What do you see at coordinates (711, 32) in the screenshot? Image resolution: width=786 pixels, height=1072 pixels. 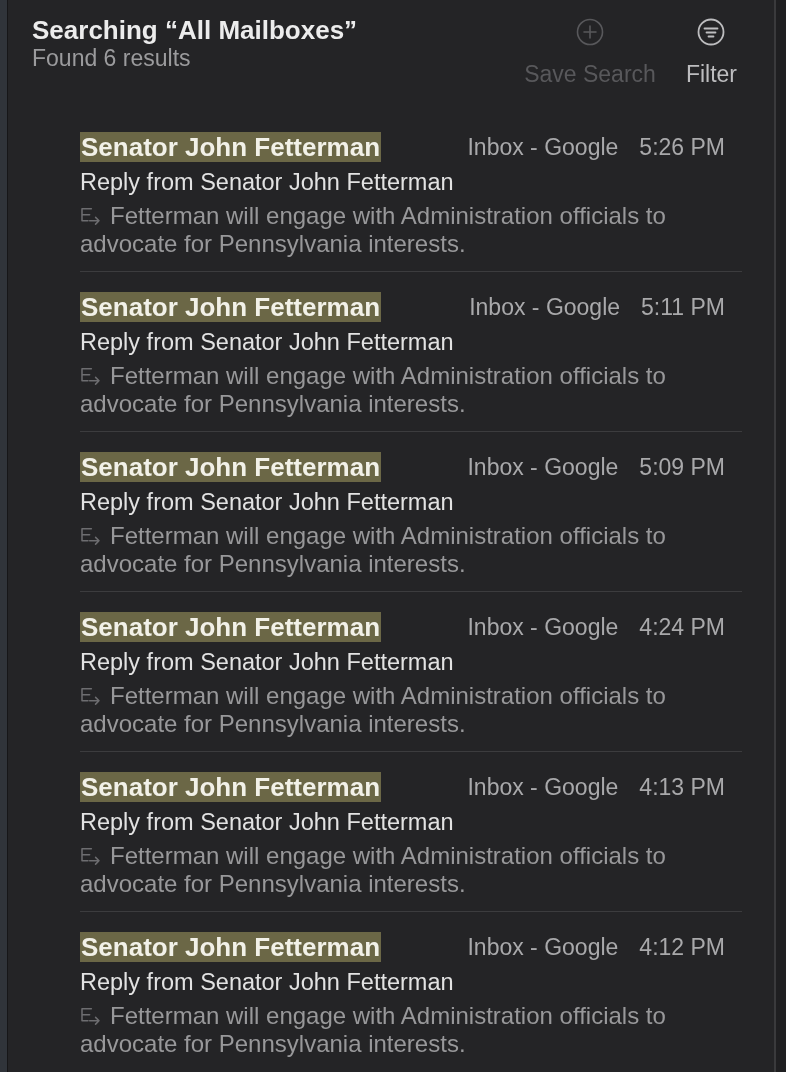 I see `filter-icon` at bounding box center [711, 32].